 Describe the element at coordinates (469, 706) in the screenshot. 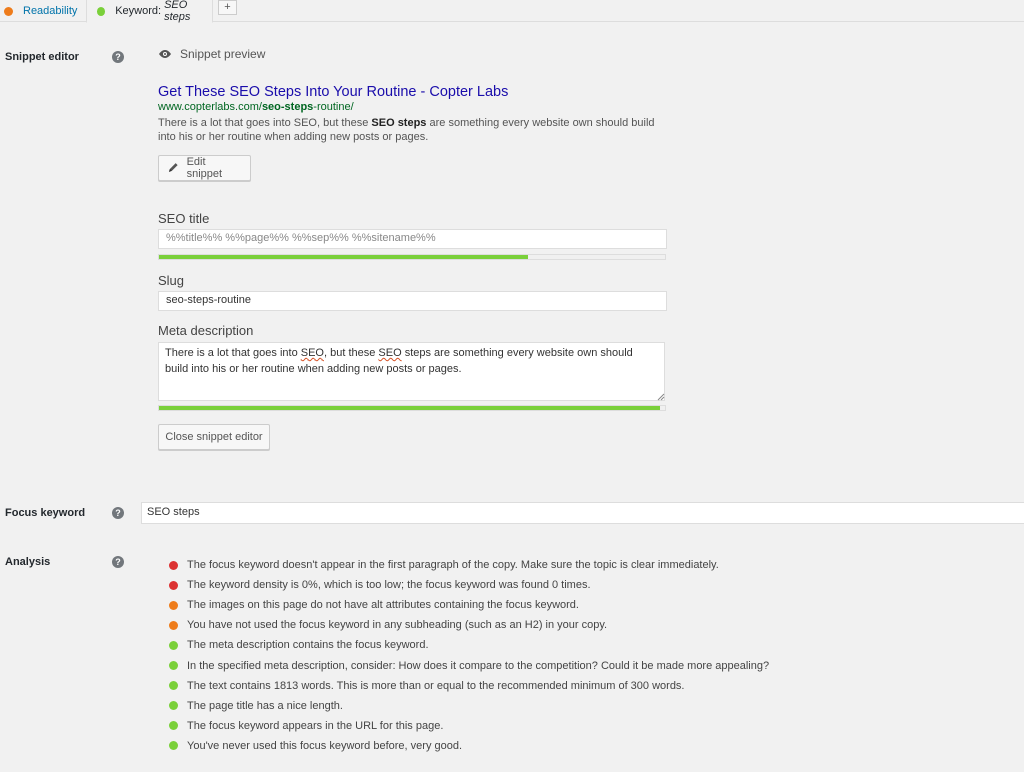

I see `analysis-item: The page title has a nice length.` at that location.